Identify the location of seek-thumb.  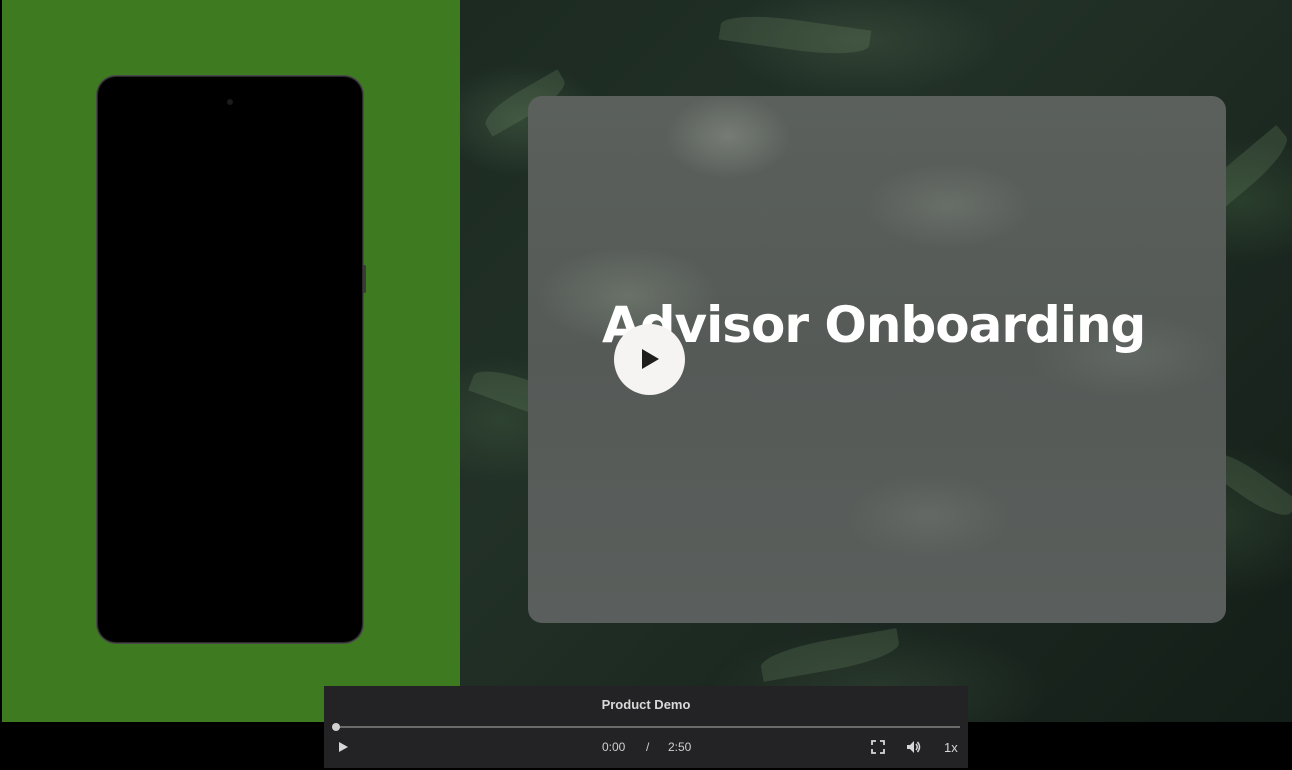
(336, 727).